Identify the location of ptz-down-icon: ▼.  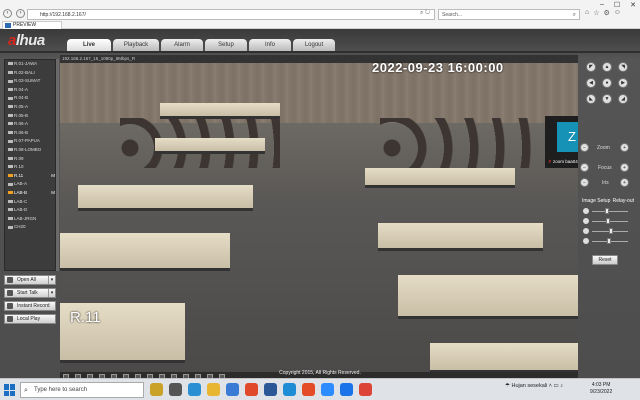
(607, 99).